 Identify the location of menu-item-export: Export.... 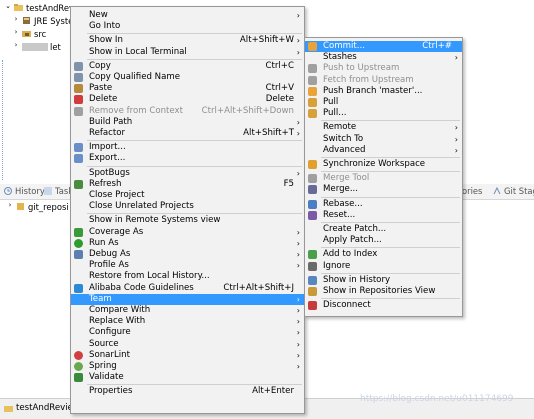
(187, 158).